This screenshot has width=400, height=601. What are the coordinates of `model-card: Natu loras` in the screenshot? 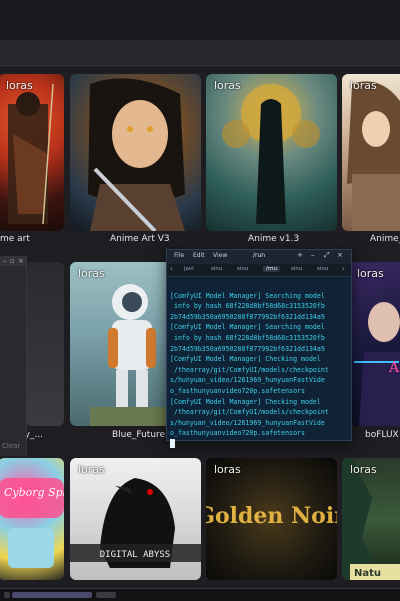 It's located at (371, 519).